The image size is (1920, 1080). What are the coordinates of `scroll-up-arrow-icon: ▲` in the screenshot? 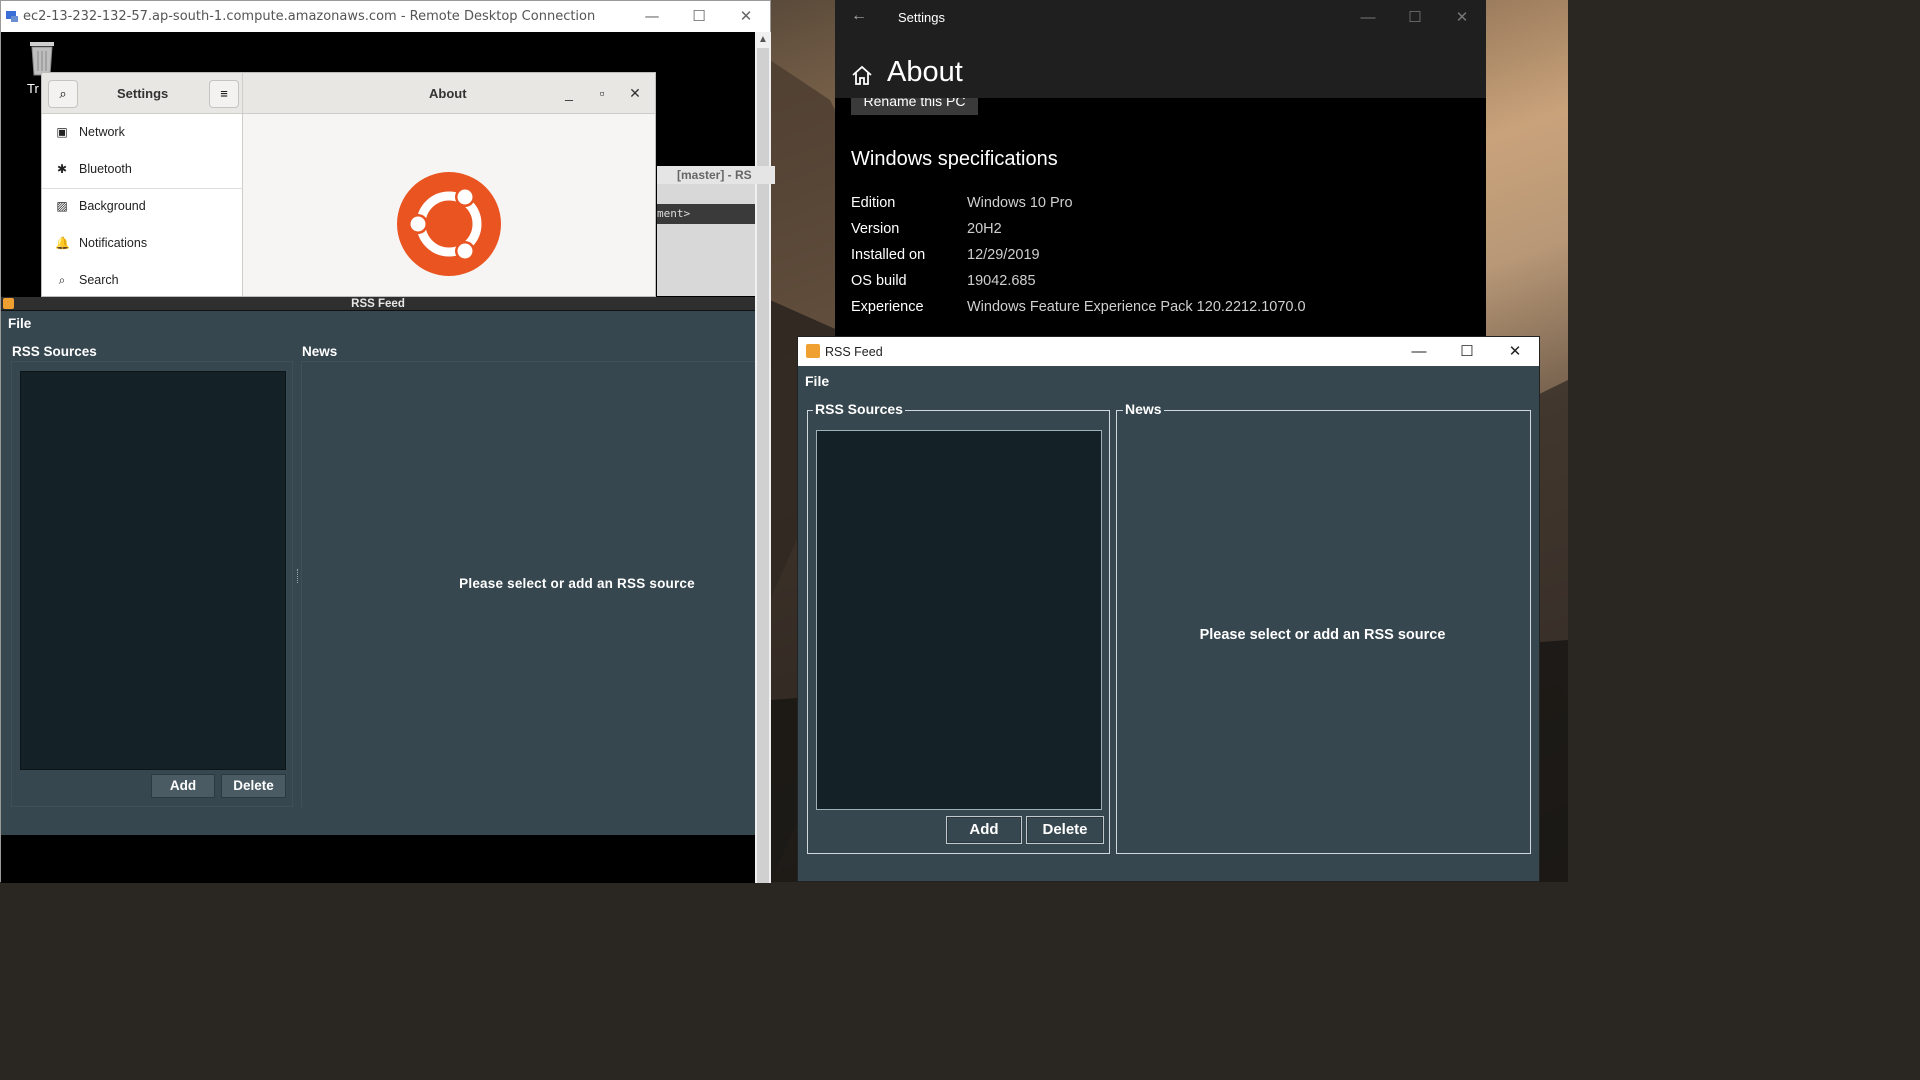 It's located at (763, 40).